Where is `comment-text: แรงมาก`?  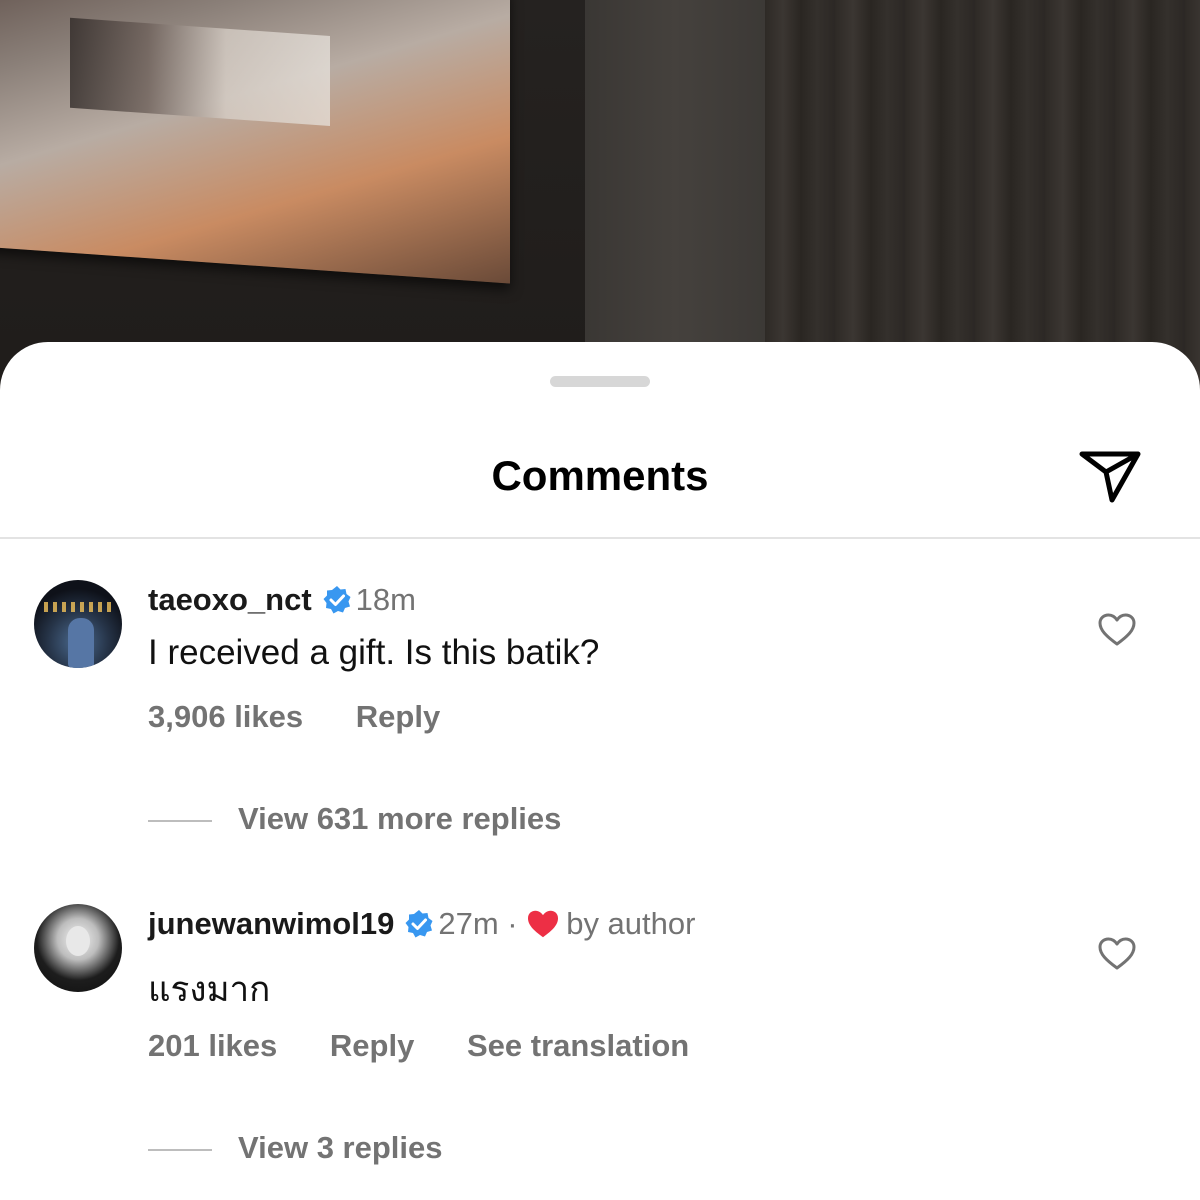 comment-text: แรงมาก is located at coordinates (209, 989).